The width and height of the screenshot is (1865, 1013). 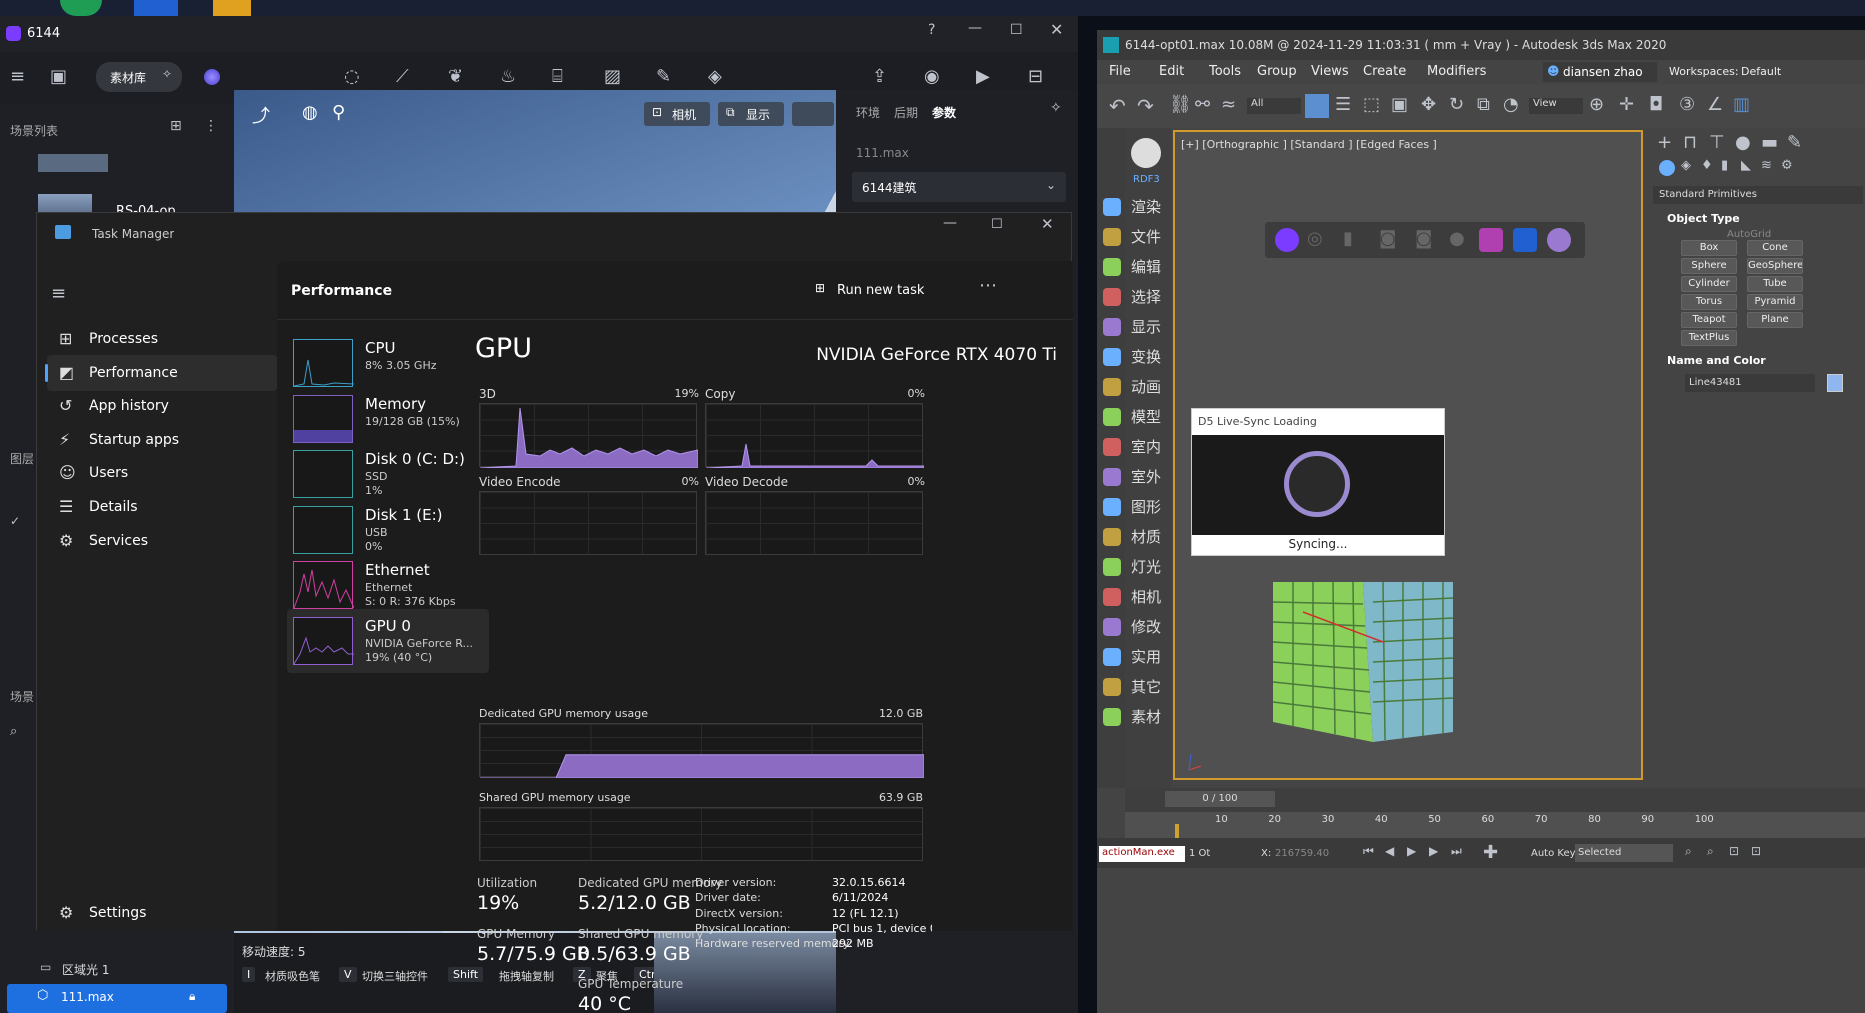 I want to click on sofa-icon: ⌸, so click(x=557, y=76).